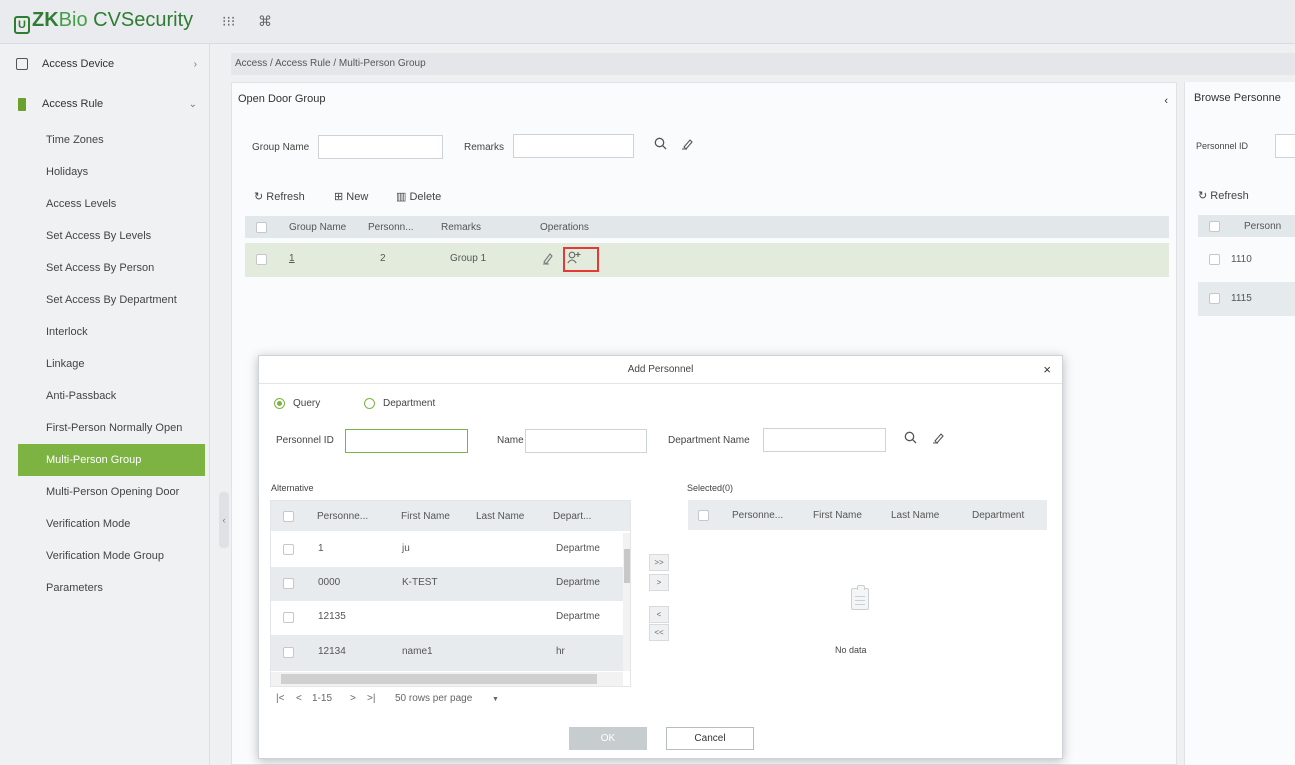 The image size is (1295, 765). I want to click on column-header: Department, so click(998, 515).